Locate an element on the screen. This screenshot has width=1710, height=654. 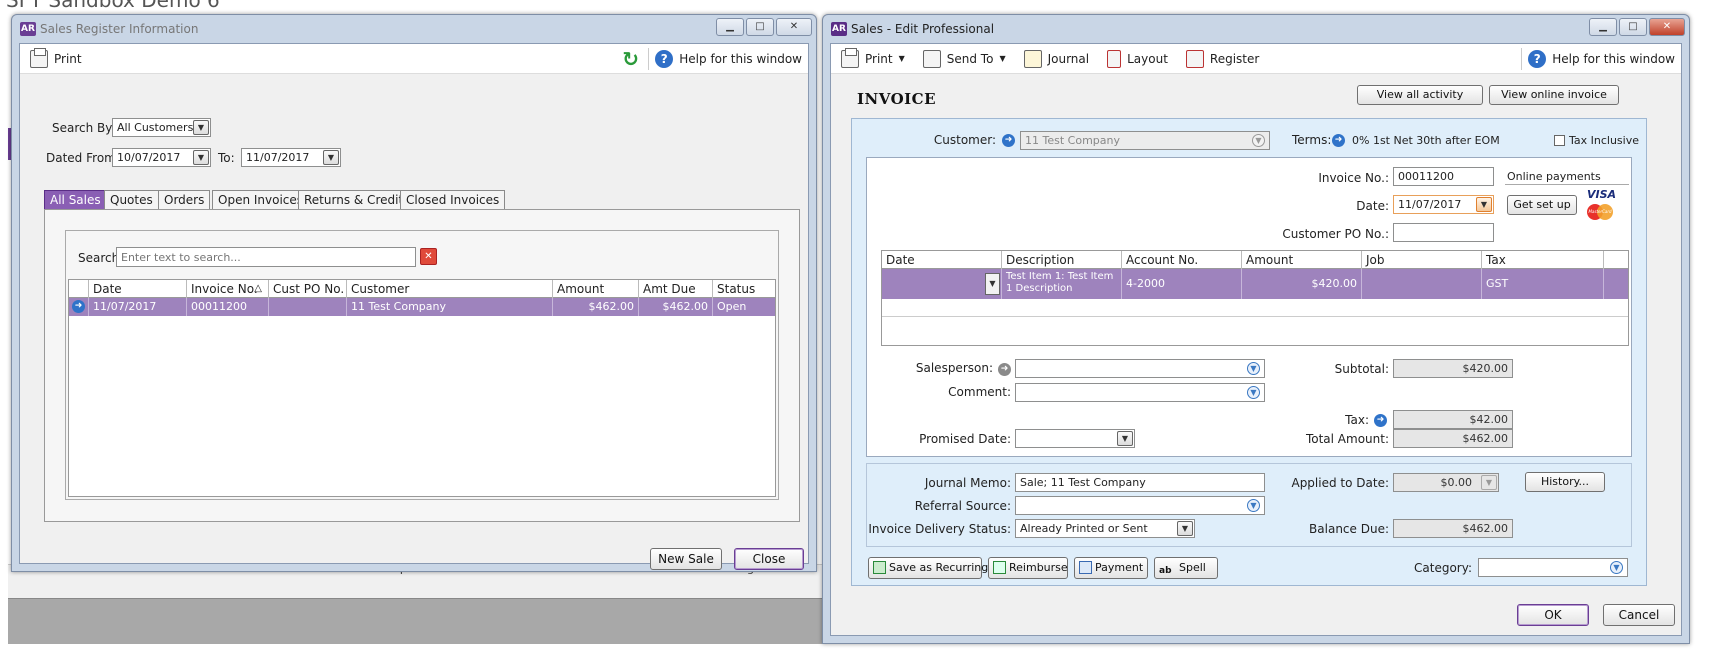
col-invoice-no: Invoice No. △ is located at coordinates (228, 289).